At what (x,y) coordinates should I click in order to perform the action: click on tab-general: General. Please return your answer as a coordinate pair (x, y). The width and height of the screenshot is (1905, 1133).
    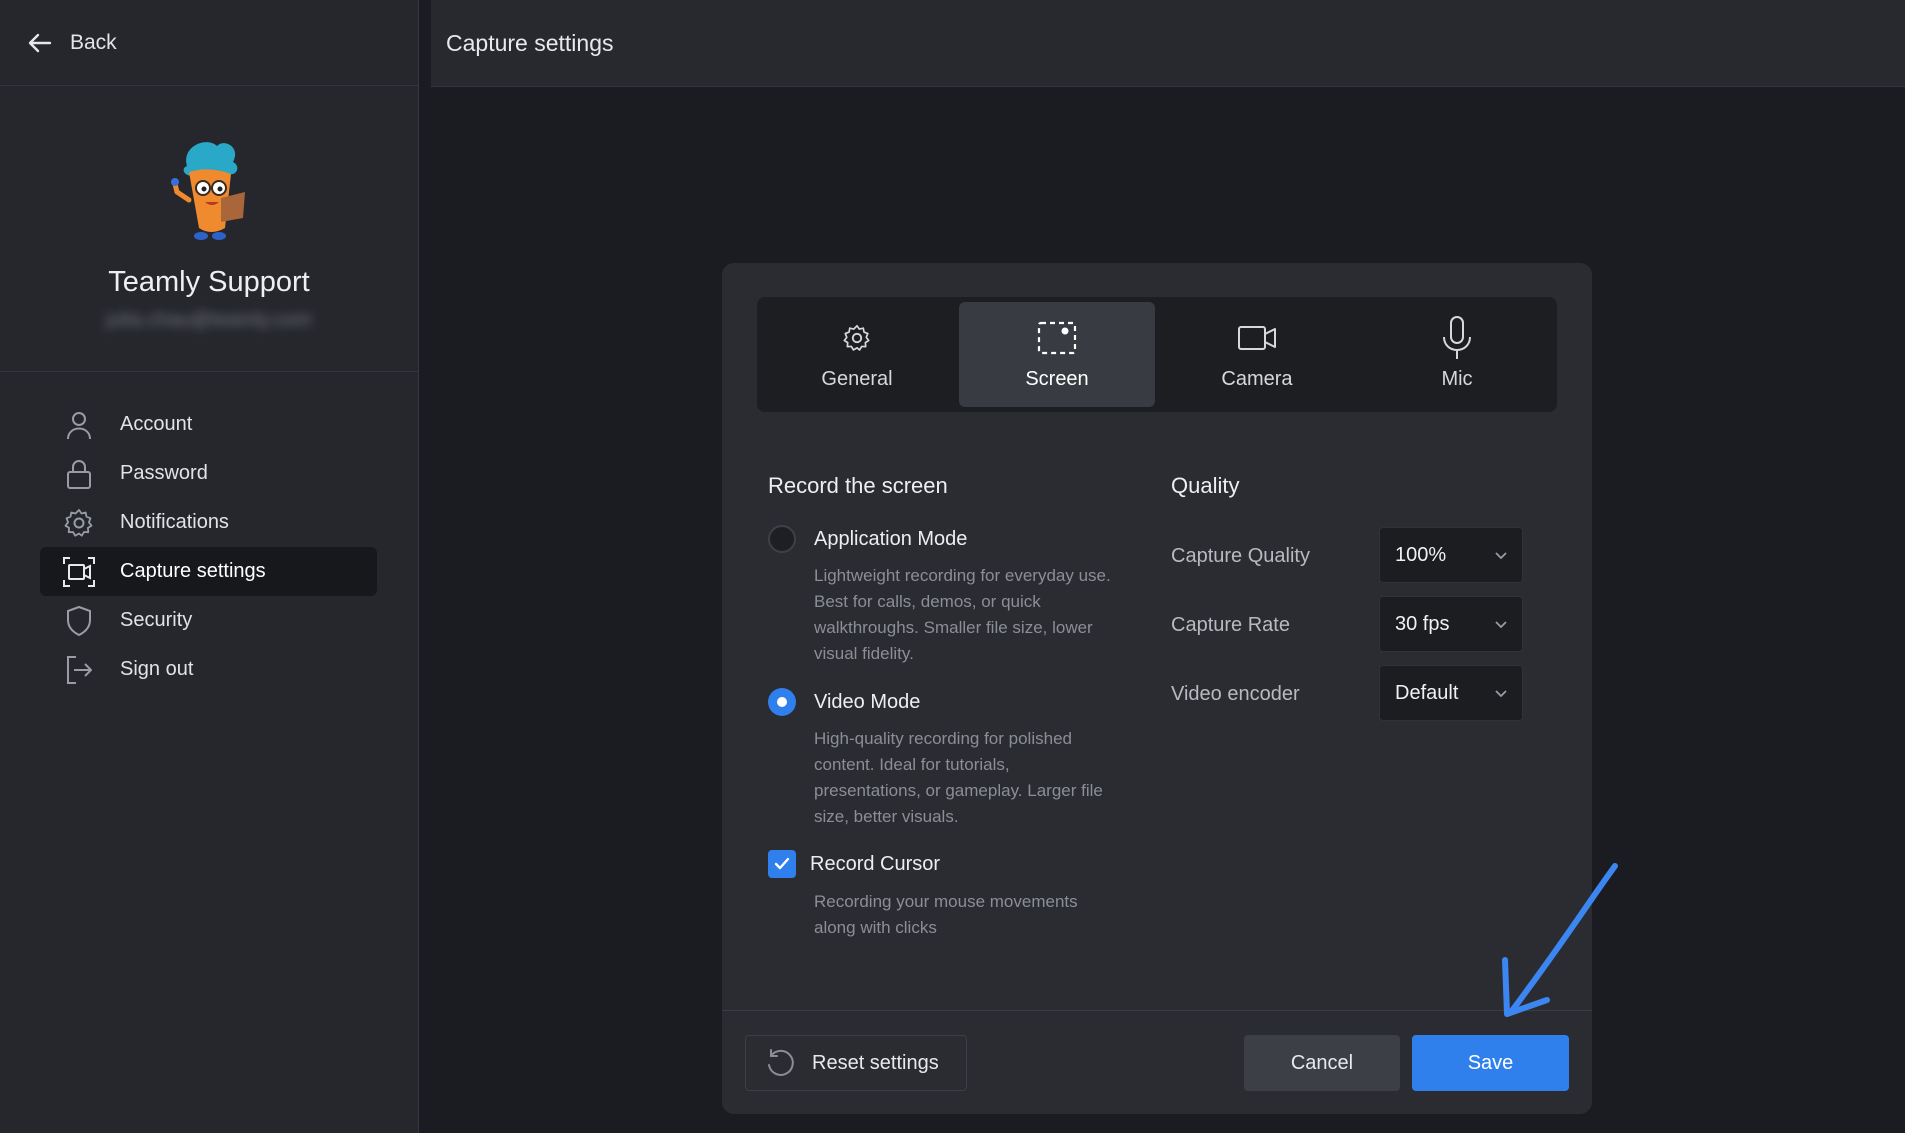
    Looking at the image, I should click on (857, 354).